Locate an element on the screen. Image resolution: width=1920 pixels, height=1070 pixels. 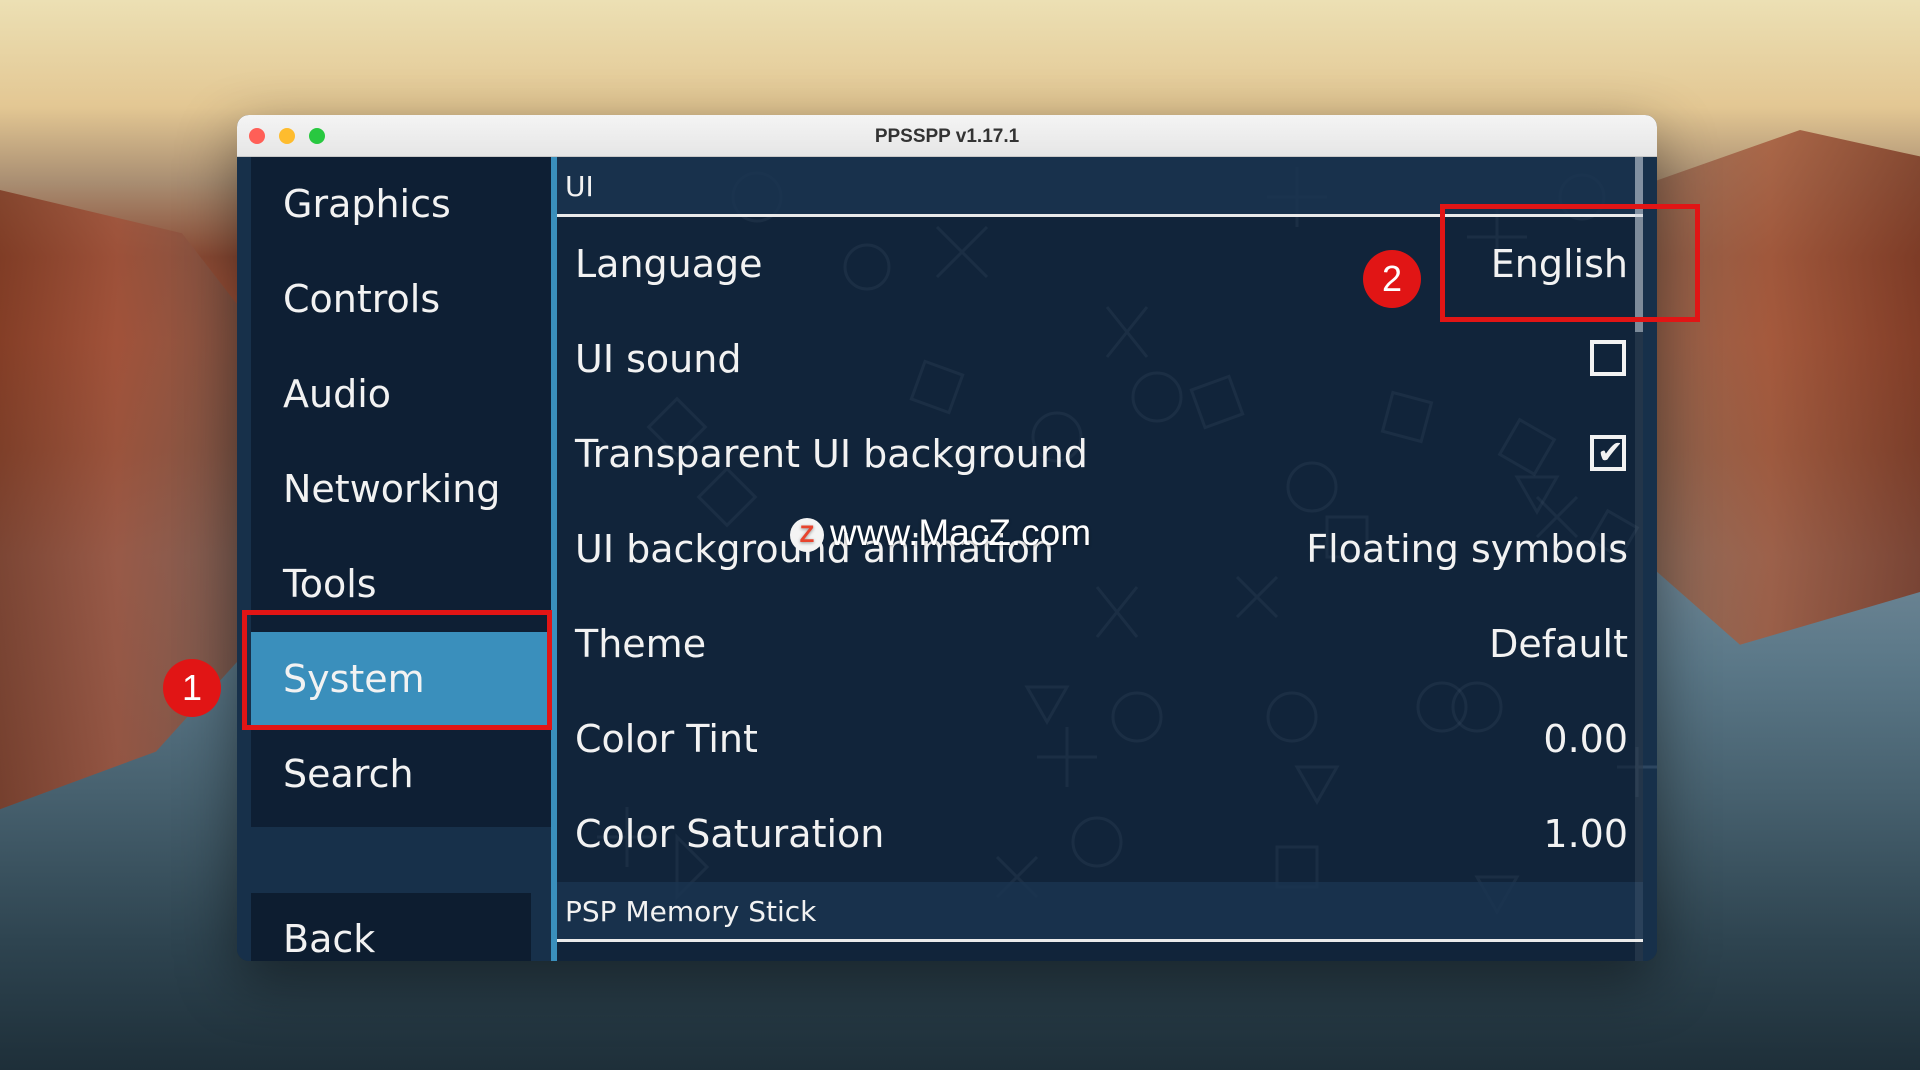
sidebar-item-label: Graphics is located at coordinates (367, 204).